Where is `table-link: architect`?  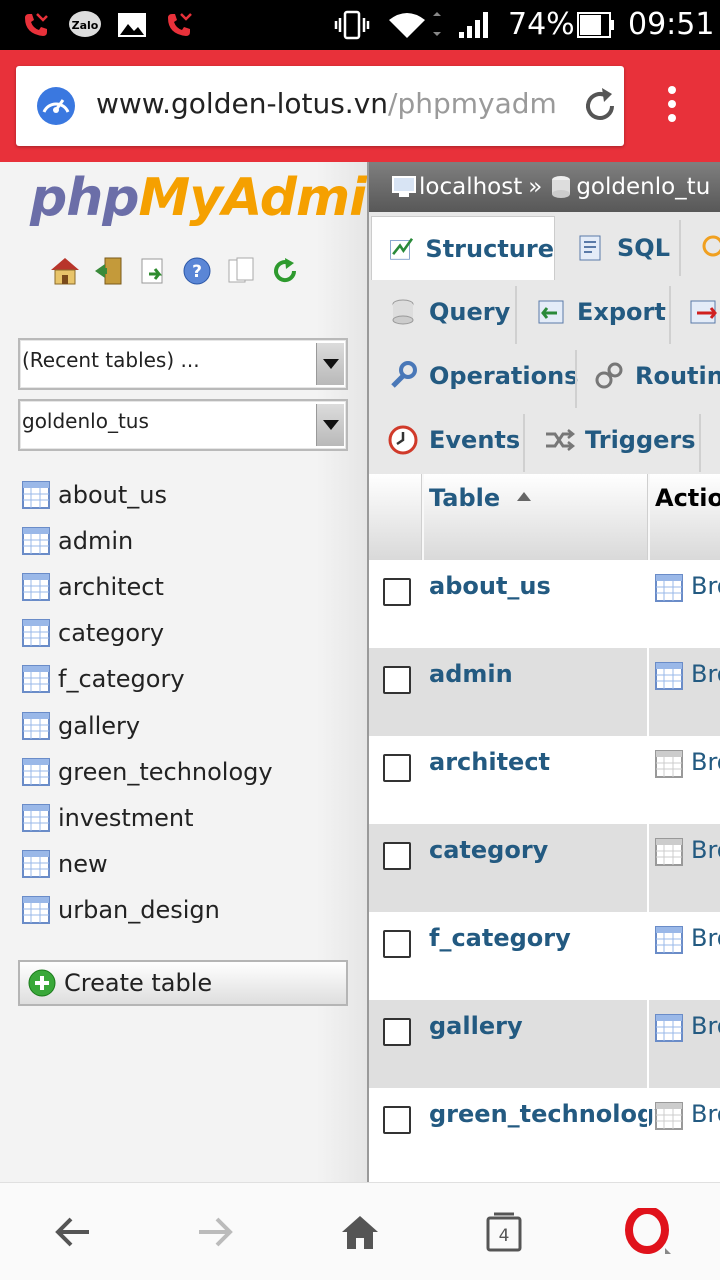
table-link: architect is located at coordinates (111, 587).